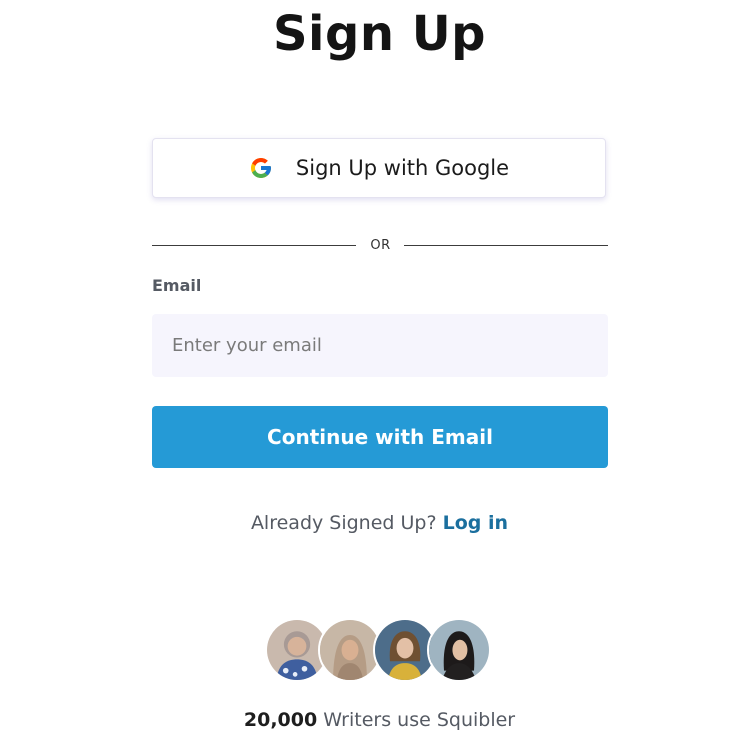 The height and width of the screenshot is (755, 739). What do you see at coordinates (379, 34) in the screenshot?
I see `page-title: Sign Up` at bounding box center [379, 34].